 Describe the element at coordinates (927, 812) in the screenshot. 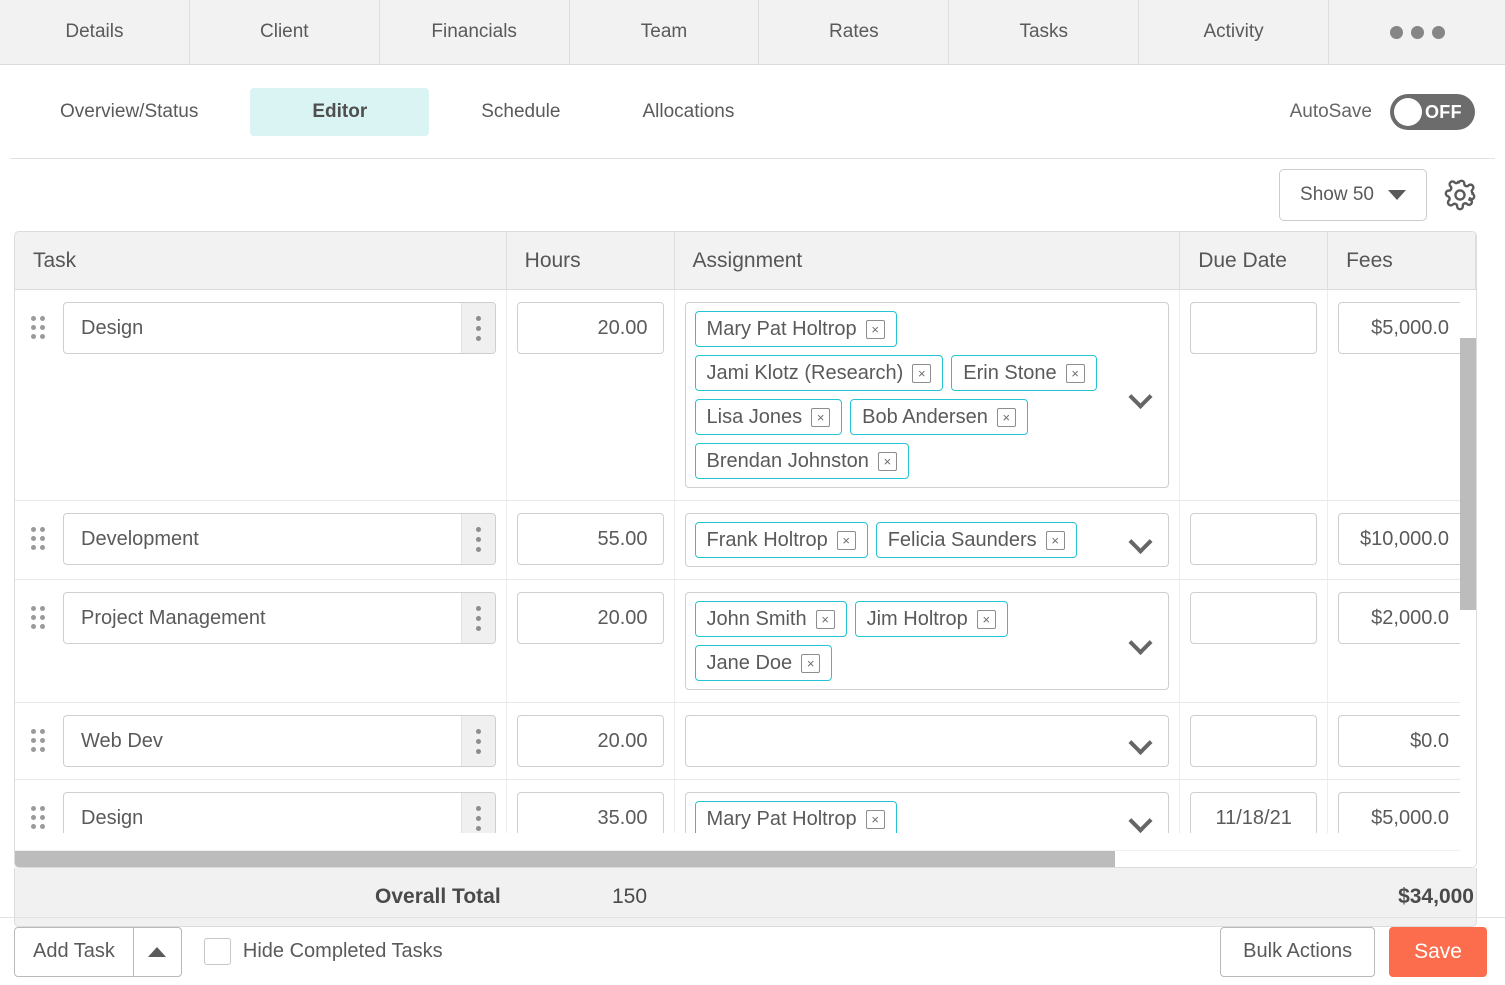

I see `assignment-multiselect: Mary Pat Holtrop ×` at that location.